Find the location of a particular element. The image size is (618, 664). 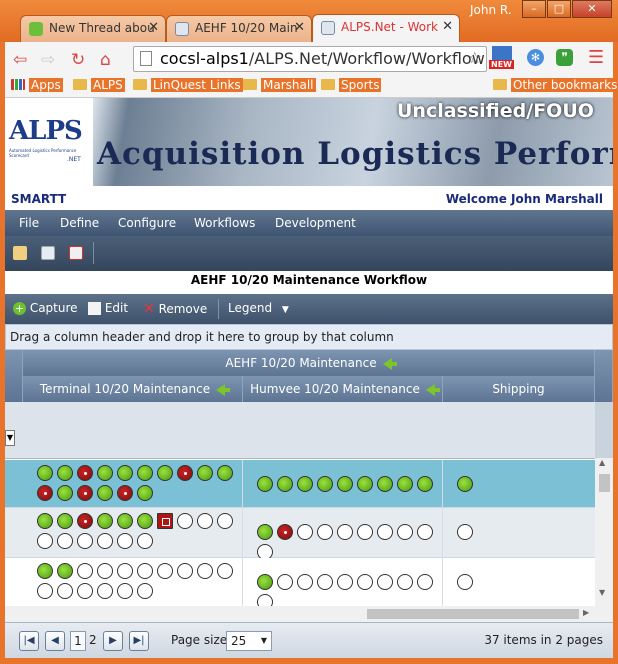

column-header-shipping: Shipping is located at coordinates (519, 389).